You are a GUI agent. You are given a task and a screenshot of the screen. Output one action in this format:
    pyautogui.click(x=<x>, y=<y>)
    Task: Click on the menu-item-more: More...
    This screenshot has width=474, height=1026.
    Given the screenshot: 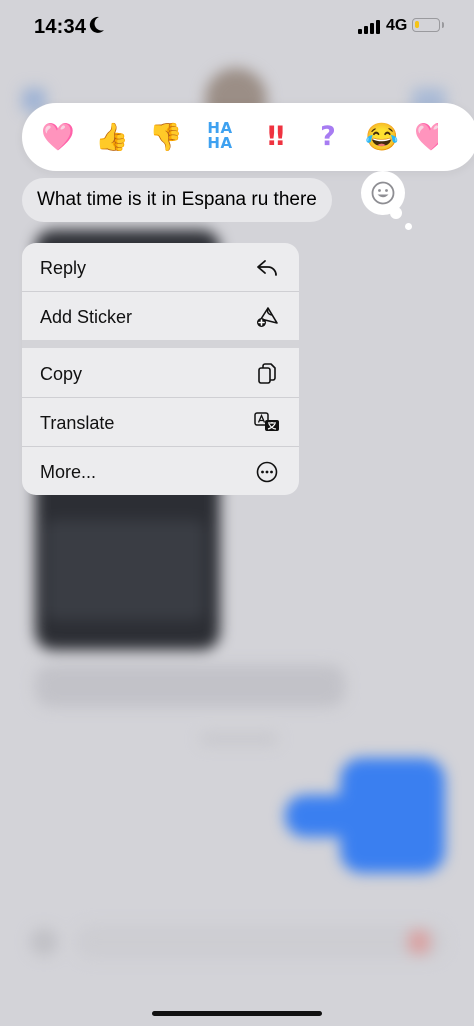 What is the action you would take?
    pyautogui.click(x=160, y=471)
    